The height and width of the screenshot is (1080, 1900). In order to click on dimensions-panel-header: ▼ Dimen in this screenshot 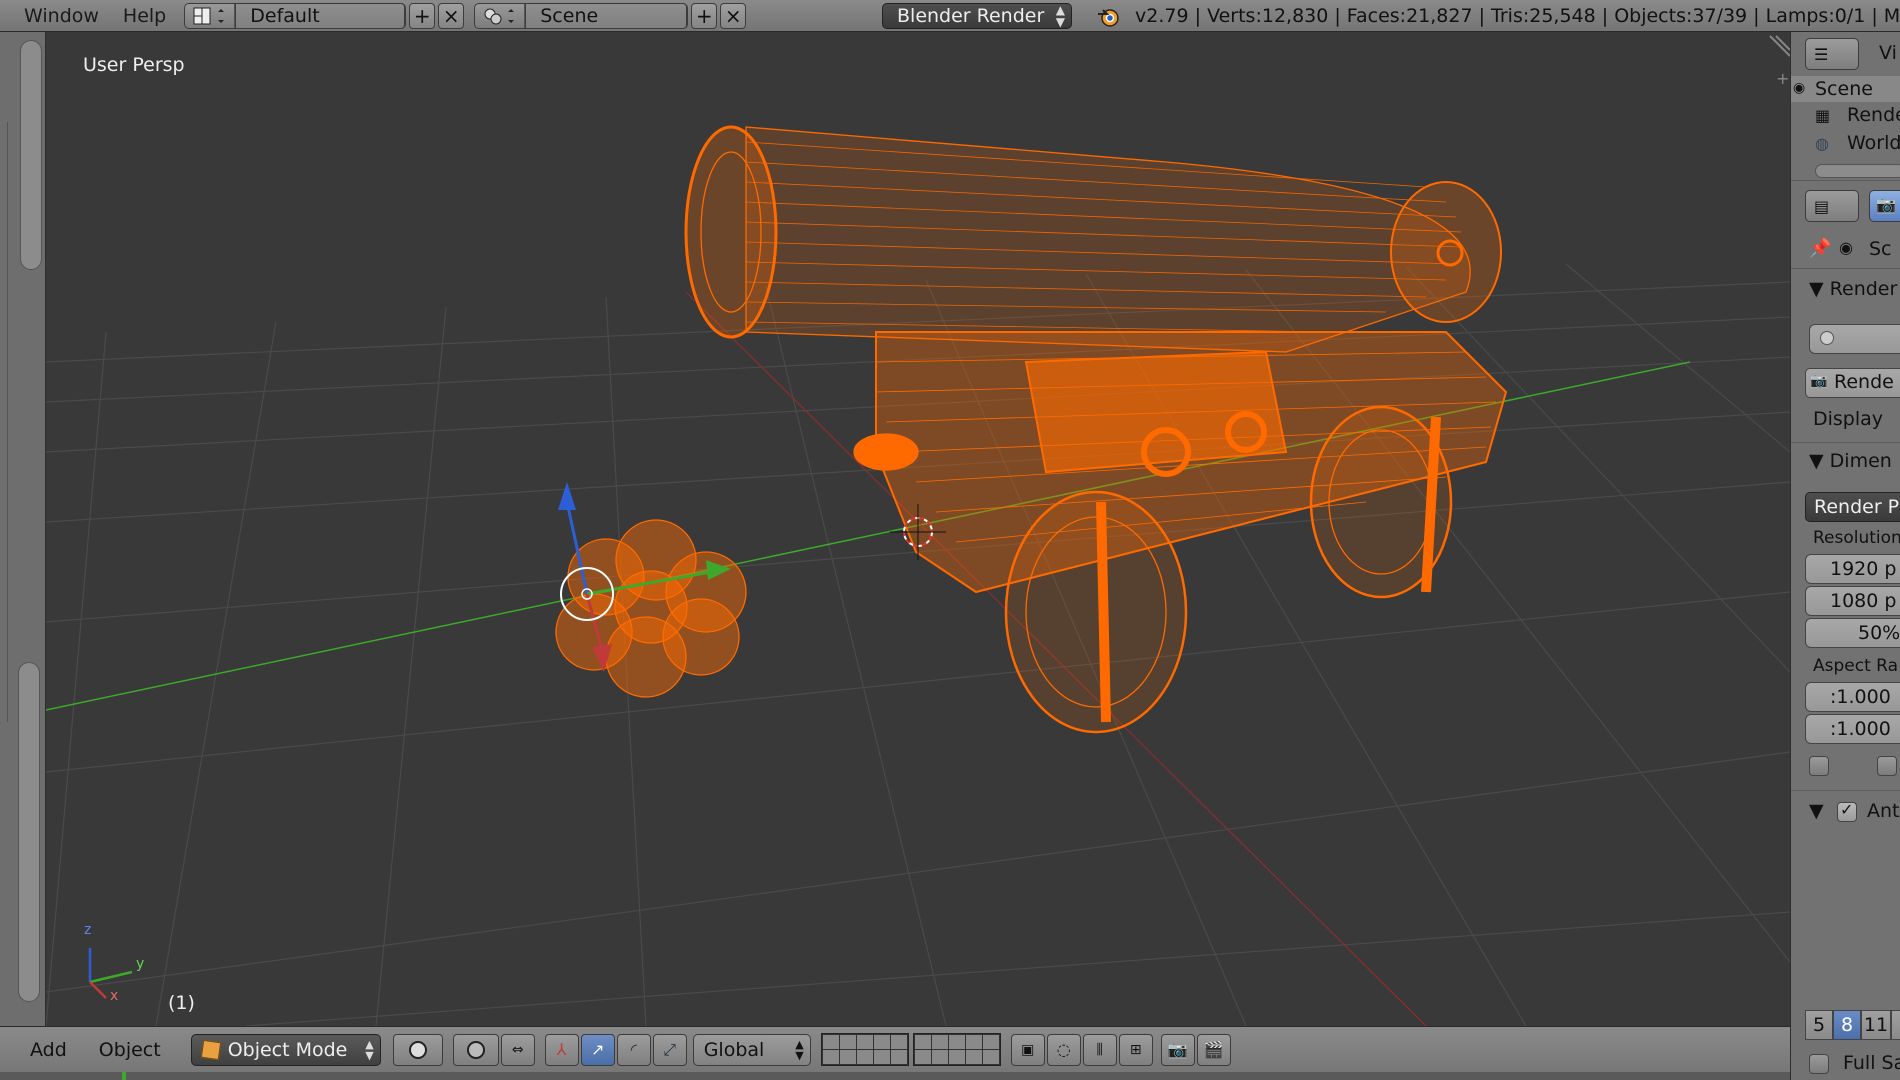, I will do `click(1850, 461)`.